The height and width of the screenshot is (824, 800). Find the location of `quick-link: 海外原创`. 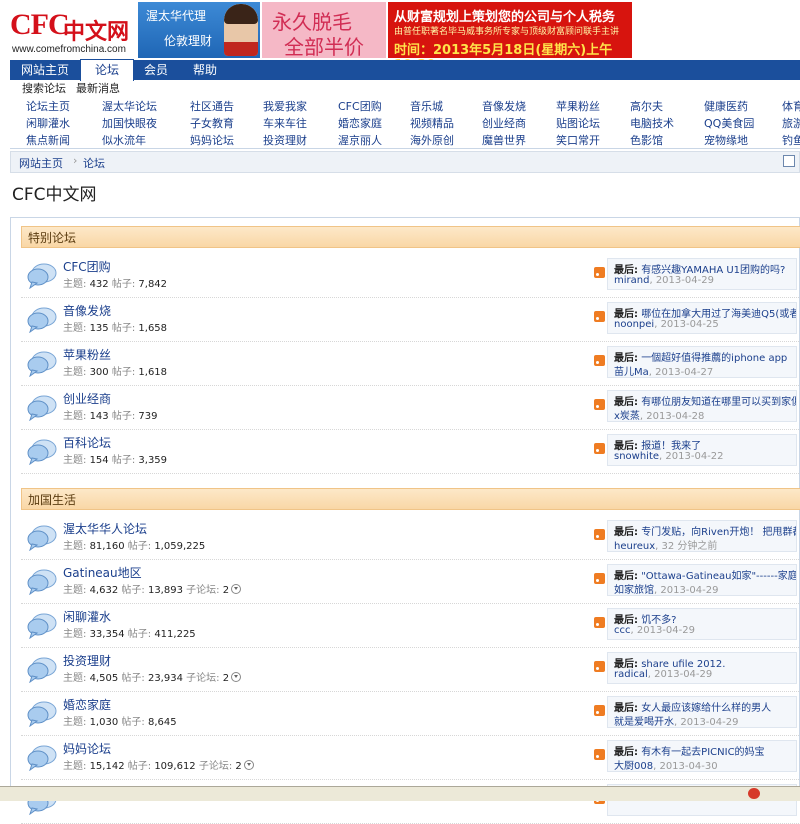

quick-link: 海外原创 is located at coordinates (432, 140).